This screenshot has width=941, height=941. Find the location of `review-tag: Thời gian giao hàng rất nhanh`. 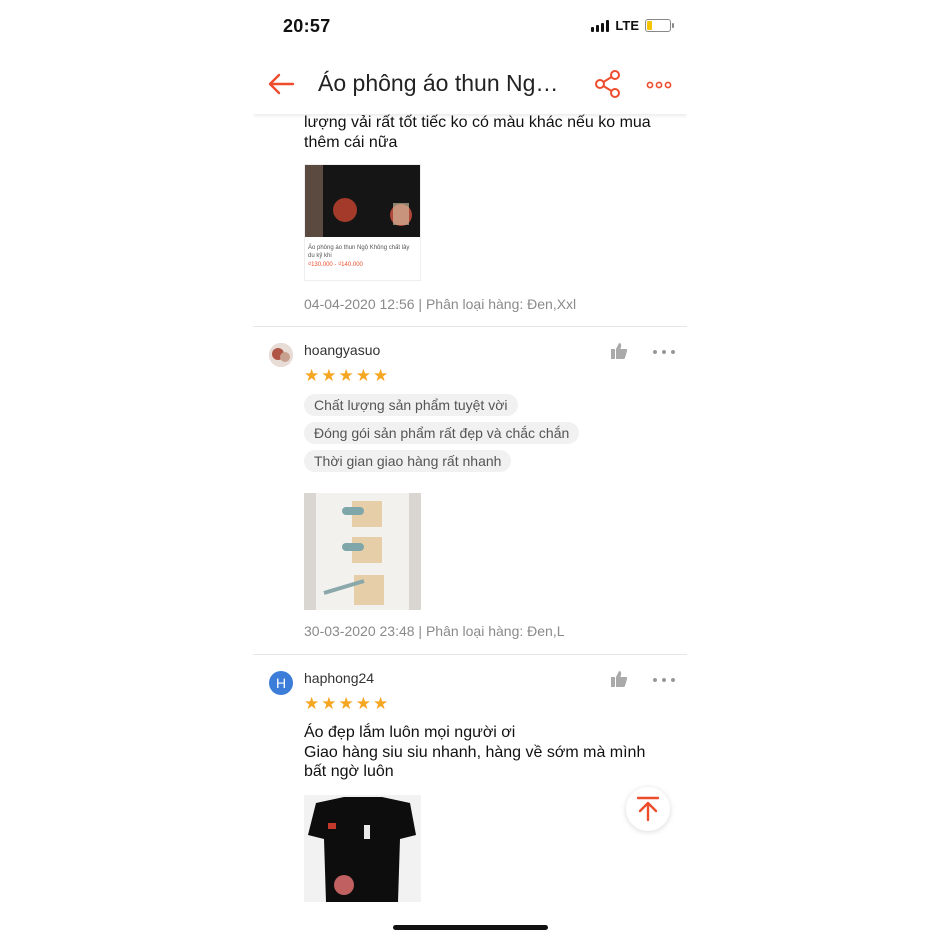

review-tag: Thời gian giao hàng rất nhanh is located at coordinates (408, 461).